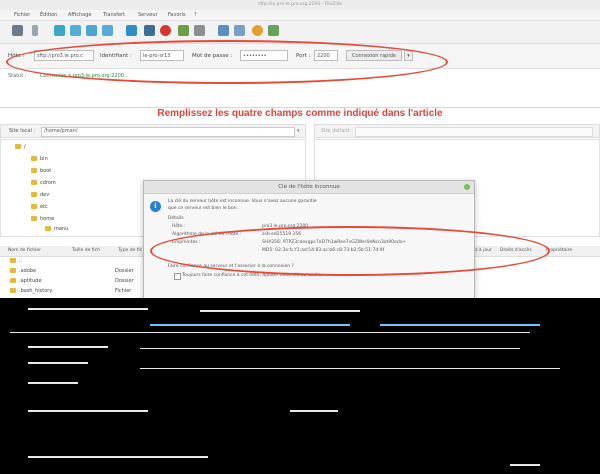 The height and width of the screenshot is (474, 600). Describe the element at coordinates (59, 30) in the screenshot. I see `toggle-log-icon` at that location.